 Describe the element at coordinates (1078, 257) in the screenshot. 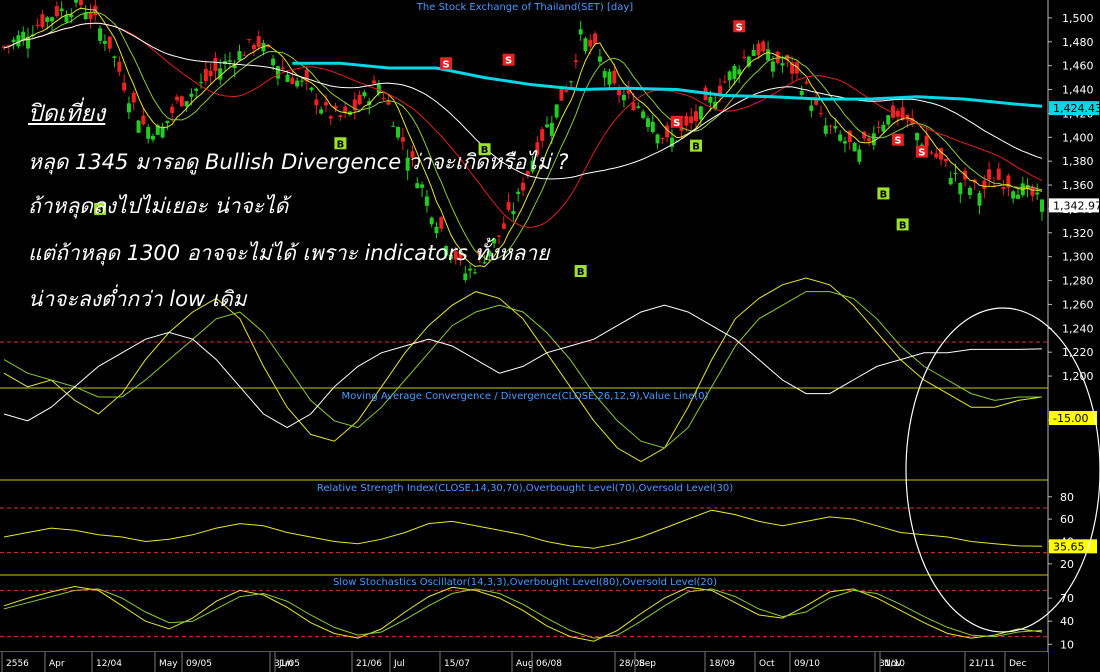

I see `price-tick-label: 1,300` at that location.